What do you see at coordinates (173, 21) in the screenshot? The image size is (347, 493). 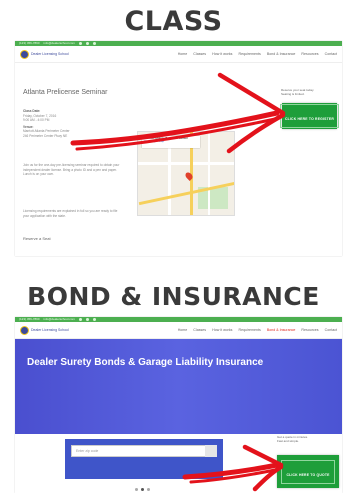 I see `class-heading: CLASS` at bounding box center [173, 21].